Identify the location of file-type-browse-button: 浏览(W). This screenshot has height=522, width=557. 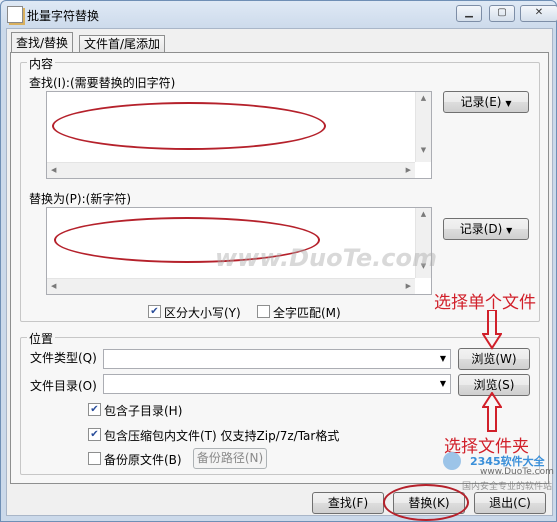
(494, 359).